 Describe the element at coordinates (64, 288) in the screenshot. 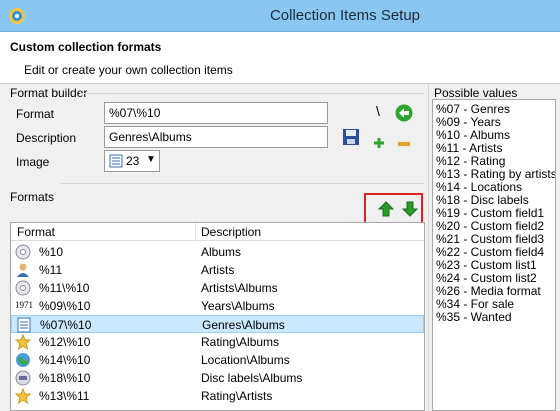

I see `row-format-cell: %11\%10` at that location.